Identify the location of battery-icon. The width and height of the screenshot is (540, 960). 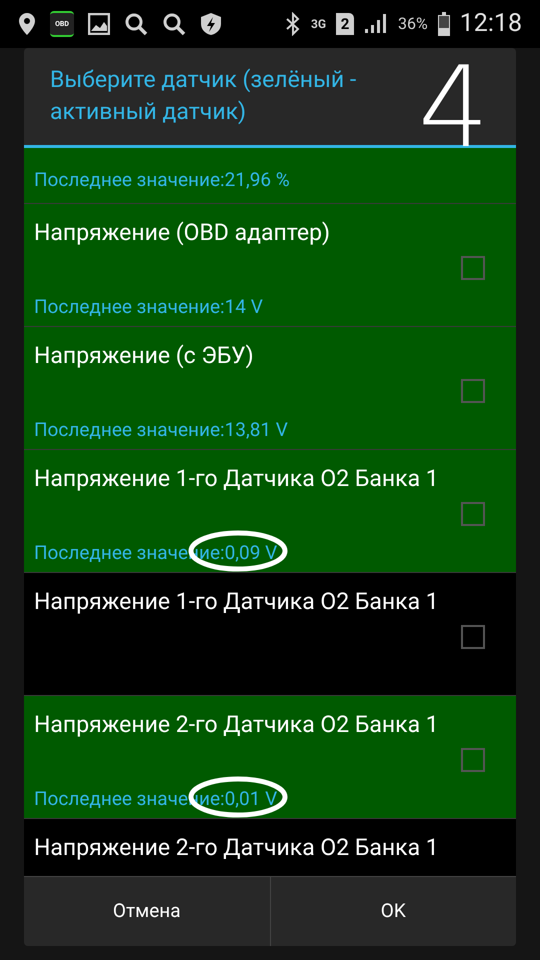
(444, 24).